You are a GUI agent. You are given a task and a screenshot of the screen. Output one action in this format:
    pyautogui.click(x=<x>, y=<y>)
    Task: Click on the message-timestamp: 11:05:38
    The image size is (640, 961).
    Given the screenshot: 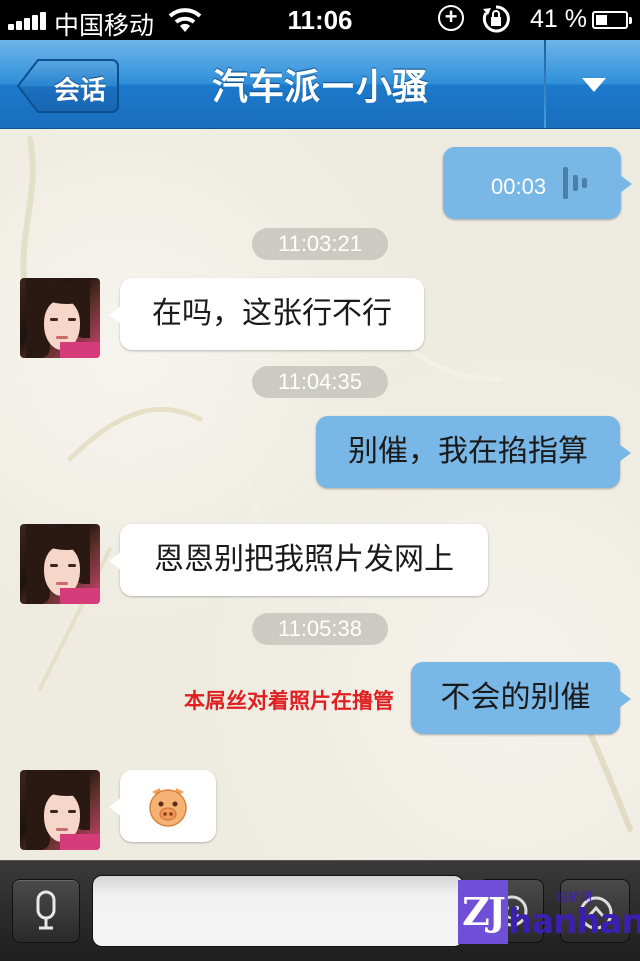 What is the action you would take?
    pyautogui.click(x=320, y=629)
    